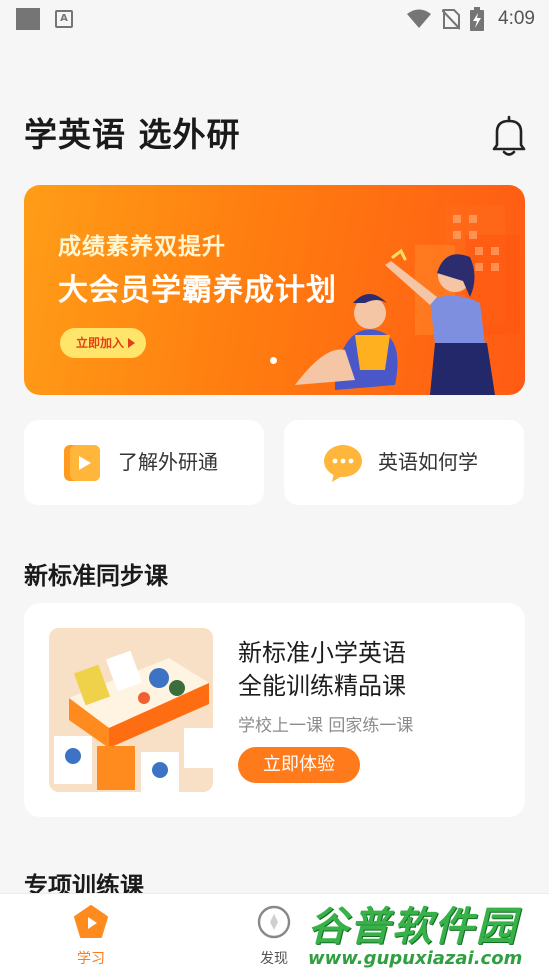 Image resolution: width=549 pixels, height=976 pixels. What do you see at coordinates (274, 922) in the screenshot?
I see `compass-icon` at bounding box center [274, 922].